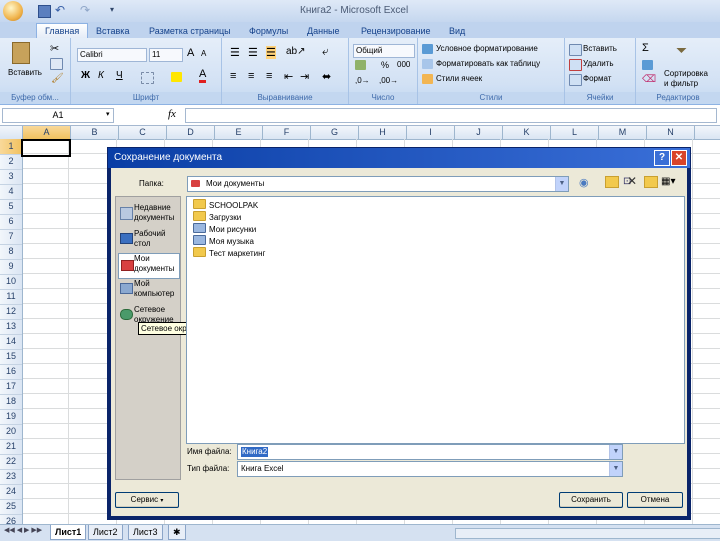 Image resolution: width=720 pixels, height=541 pixels. Describe the element at coordinates (326, 76) in the screenshot. I see `merge-cells-icon: ⬌` at that location.